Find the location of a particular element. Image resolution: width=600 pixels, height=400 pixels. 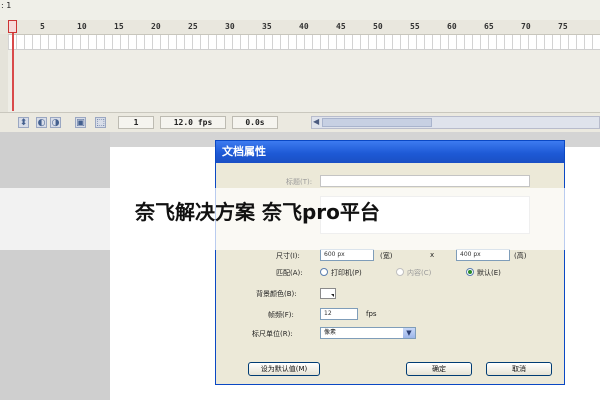

match-contents-radio is located at coordinates (400, 272).